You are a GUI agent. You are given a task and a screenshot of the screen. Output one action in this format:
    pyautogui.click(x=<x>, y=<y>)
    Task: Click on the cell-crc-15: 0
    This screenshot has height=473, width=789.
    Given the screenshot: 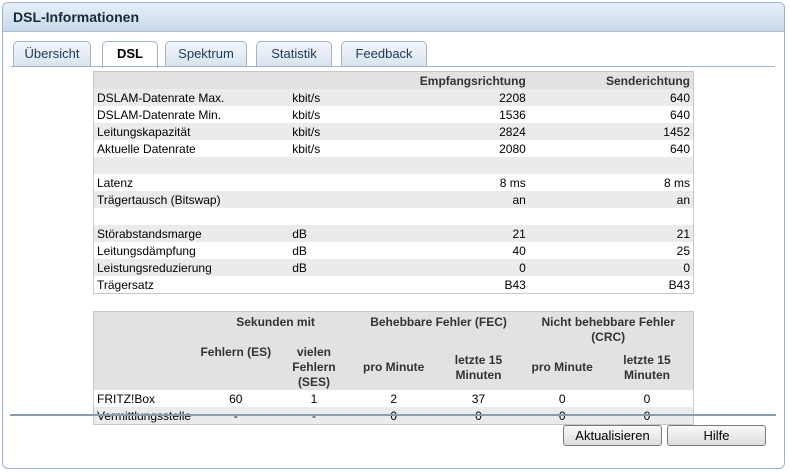 What is the action you would take?
    pyautogui.click(x=647, y=398)
    